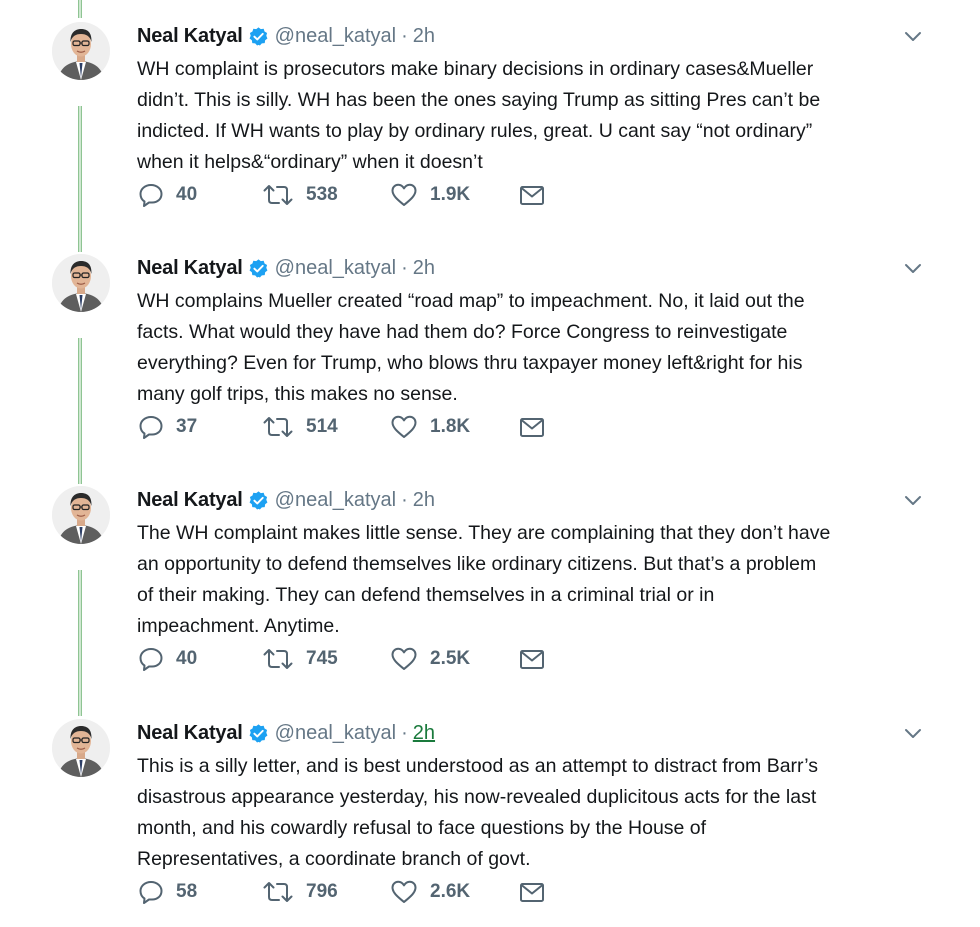 The image size is (980, 927). I want to click on retweet-button: 514, so click(300, 427).